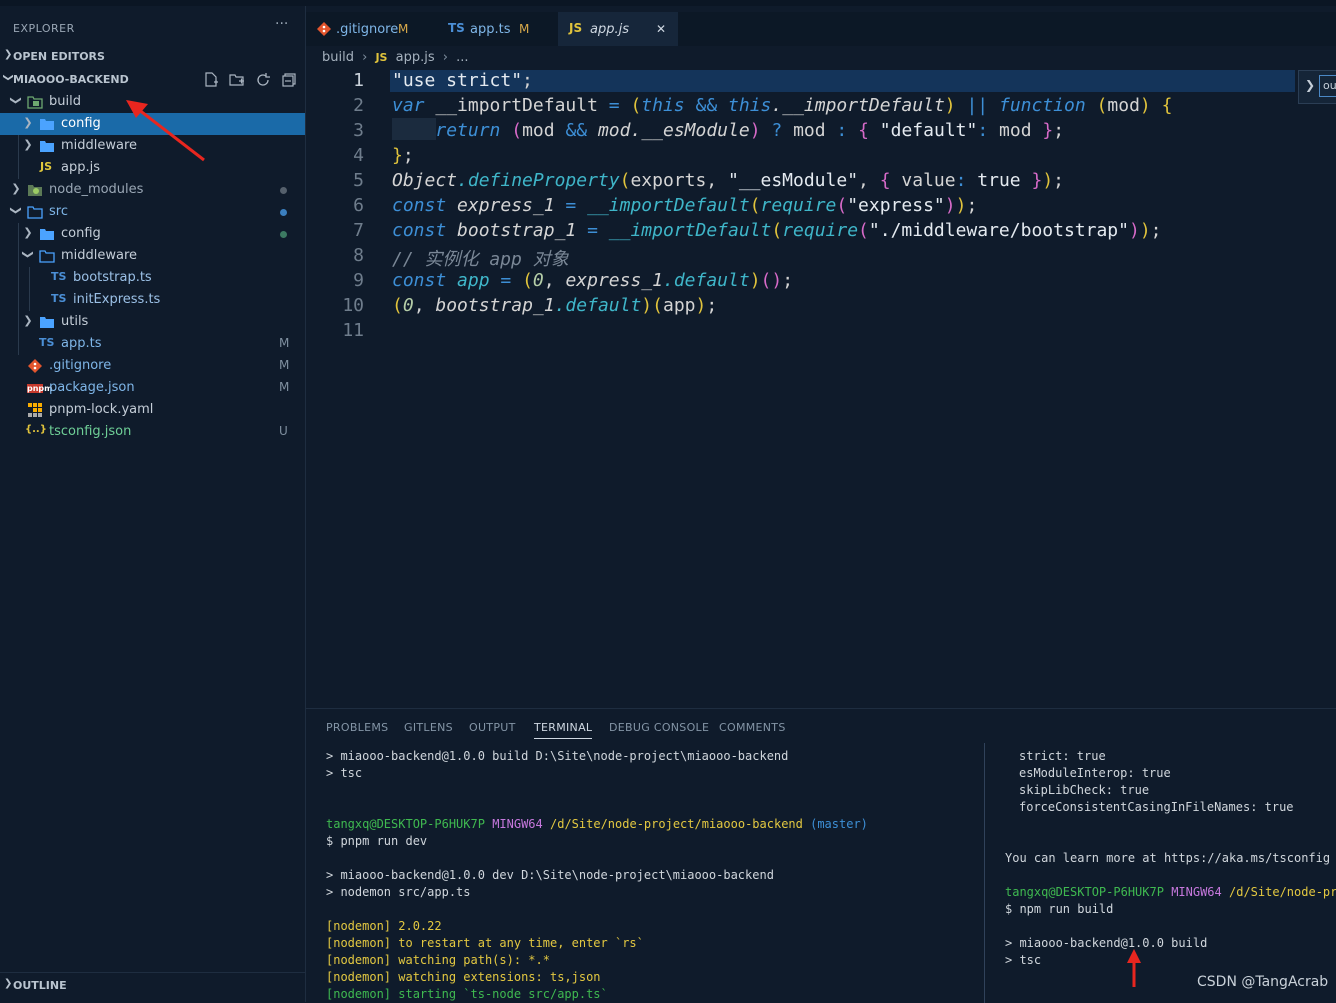  I want to click on explorer-title: EXPLORER, so click(44, 28).